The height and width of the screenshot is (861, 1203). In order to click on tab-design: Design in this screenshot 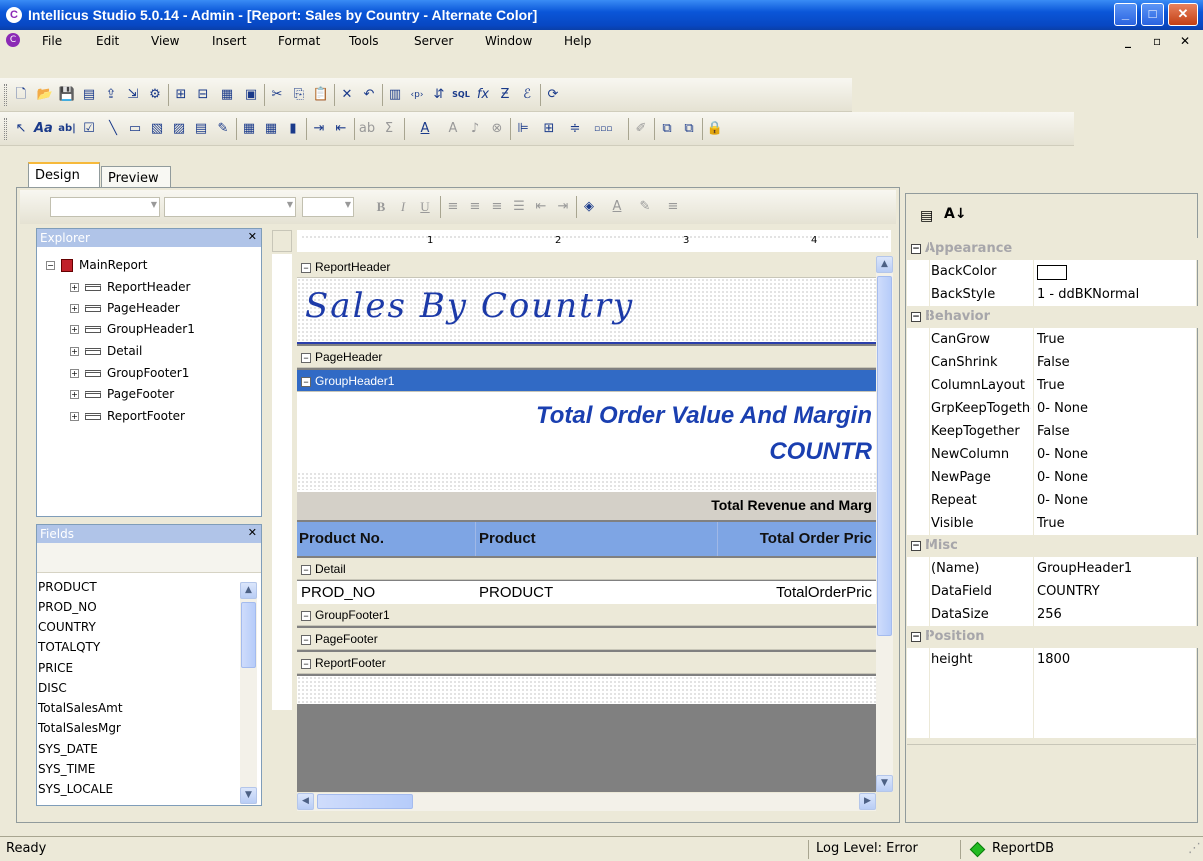, I will do `click(64, 175)`.